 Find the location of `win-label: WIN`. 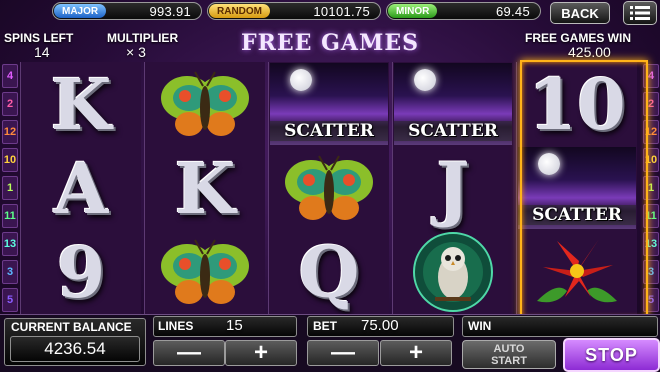

win-label: WIN is located at coordinates (480, 326).